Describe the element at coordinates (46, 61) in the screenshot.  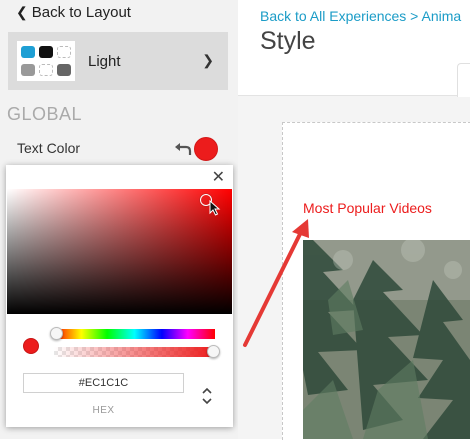
I see `theme-thumbnail` at that location.